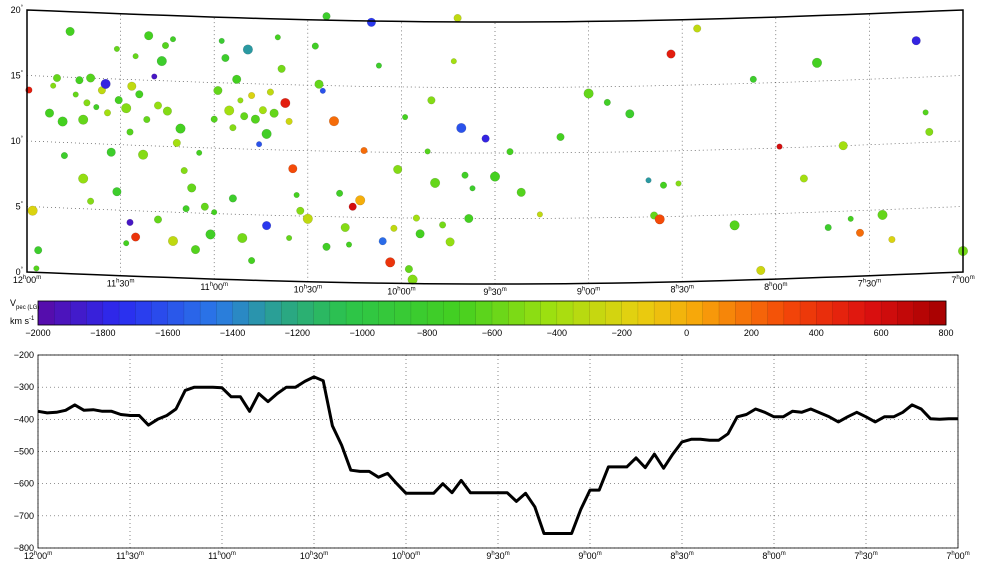 The width and height of the screenshot is (981, 562). I want to click on sky-x-tick-label: 7h00m, so click(962, 280).